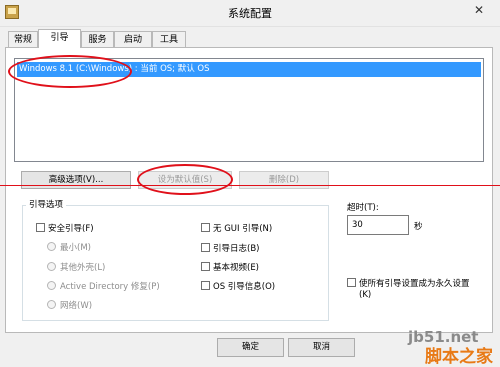  What do you see at coordinates (250, 185) in the screenshot?
I see `annotation-line` at bounding box center [250, 185].